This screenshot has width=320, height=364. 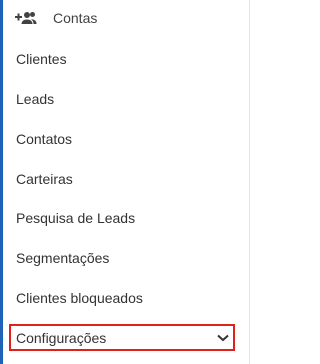 What do you see at coordinates (44, 179) in the screenshot?
I see `menu-item-carteiras: Carteiras` at bounding box center [44, 179].